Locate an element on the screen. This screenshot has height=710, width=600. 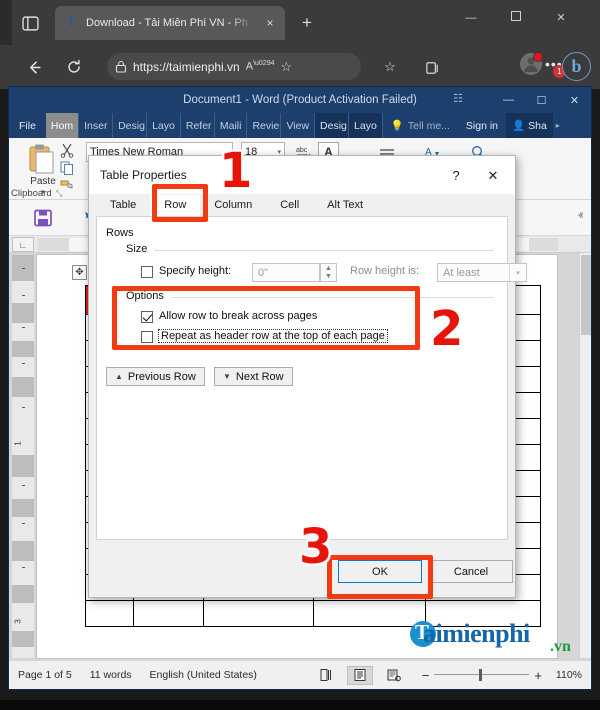
zoom-slider is located at coordinates (482, 675).